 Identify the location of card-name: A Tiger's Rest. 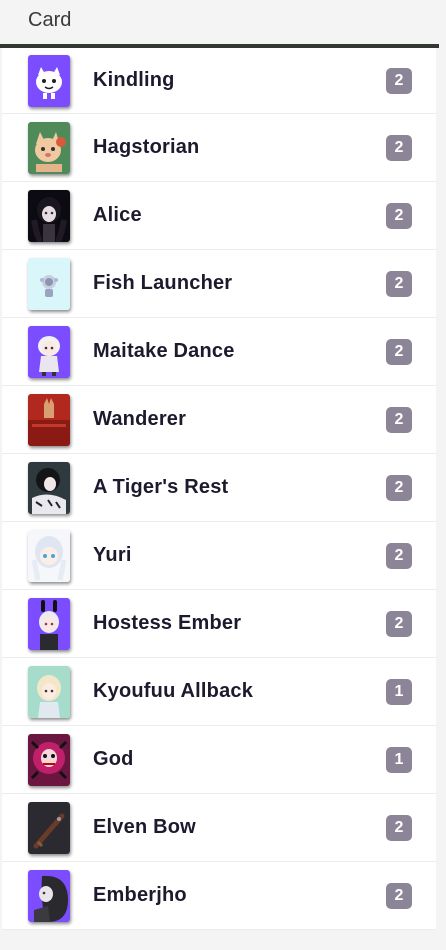
(161, 487).